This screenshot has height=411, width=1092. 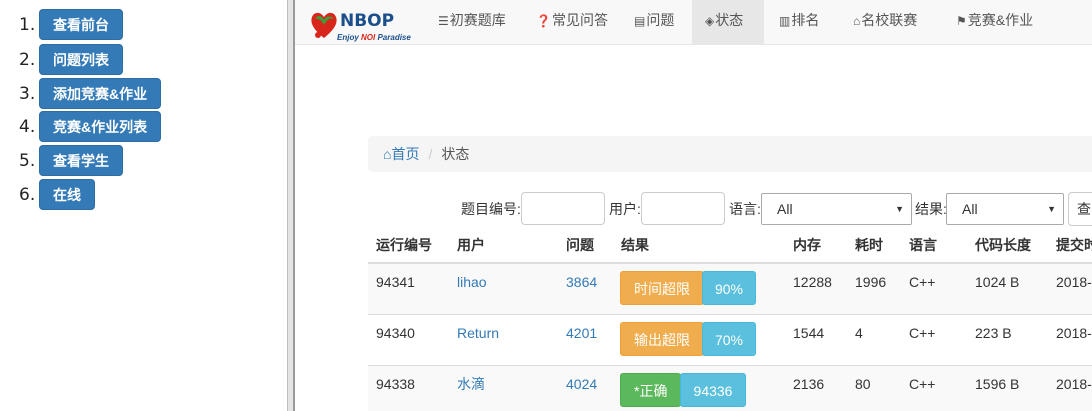 What do you see at coordinates (581, 333) in the screenshot?
I see `problem-link: 4201` at bounding box center [581, 333].